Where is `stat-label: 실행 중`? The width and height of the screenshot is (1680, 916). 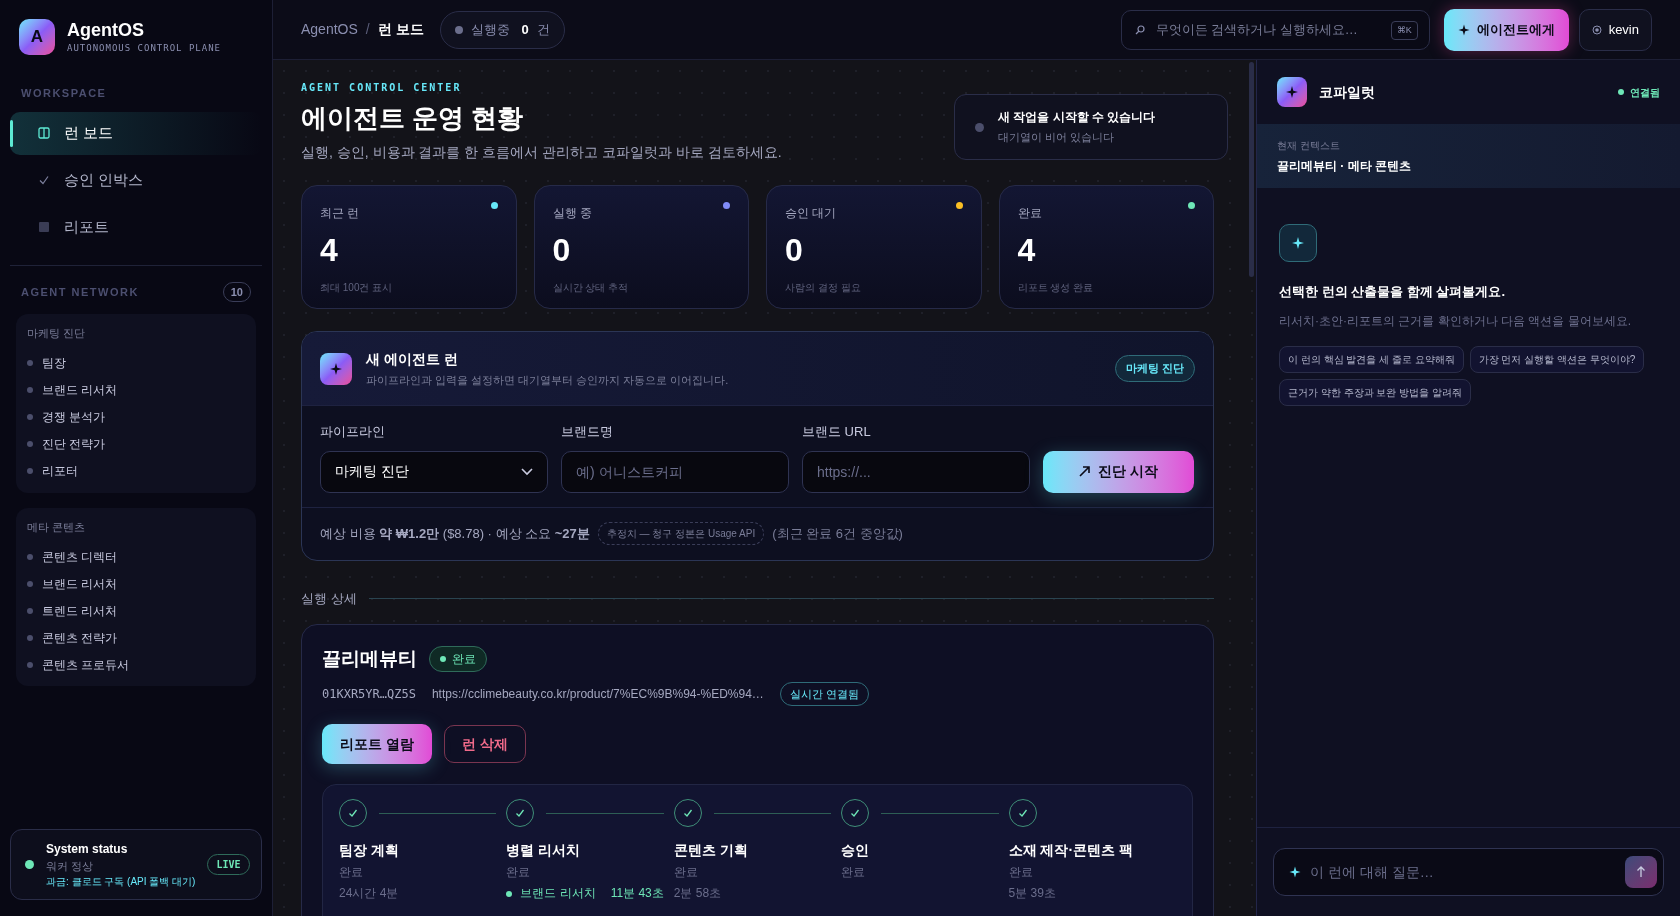 stat-label: 실행 중 is located at coordinates (572, 213).